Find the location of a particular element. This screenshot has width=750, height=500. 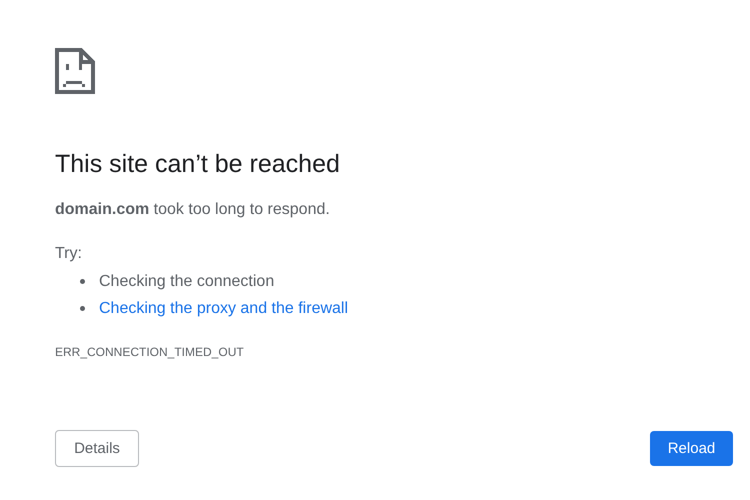

error-code: ERR_CONNECTION_TIMED_OUT is located at coordinates (149, 352).